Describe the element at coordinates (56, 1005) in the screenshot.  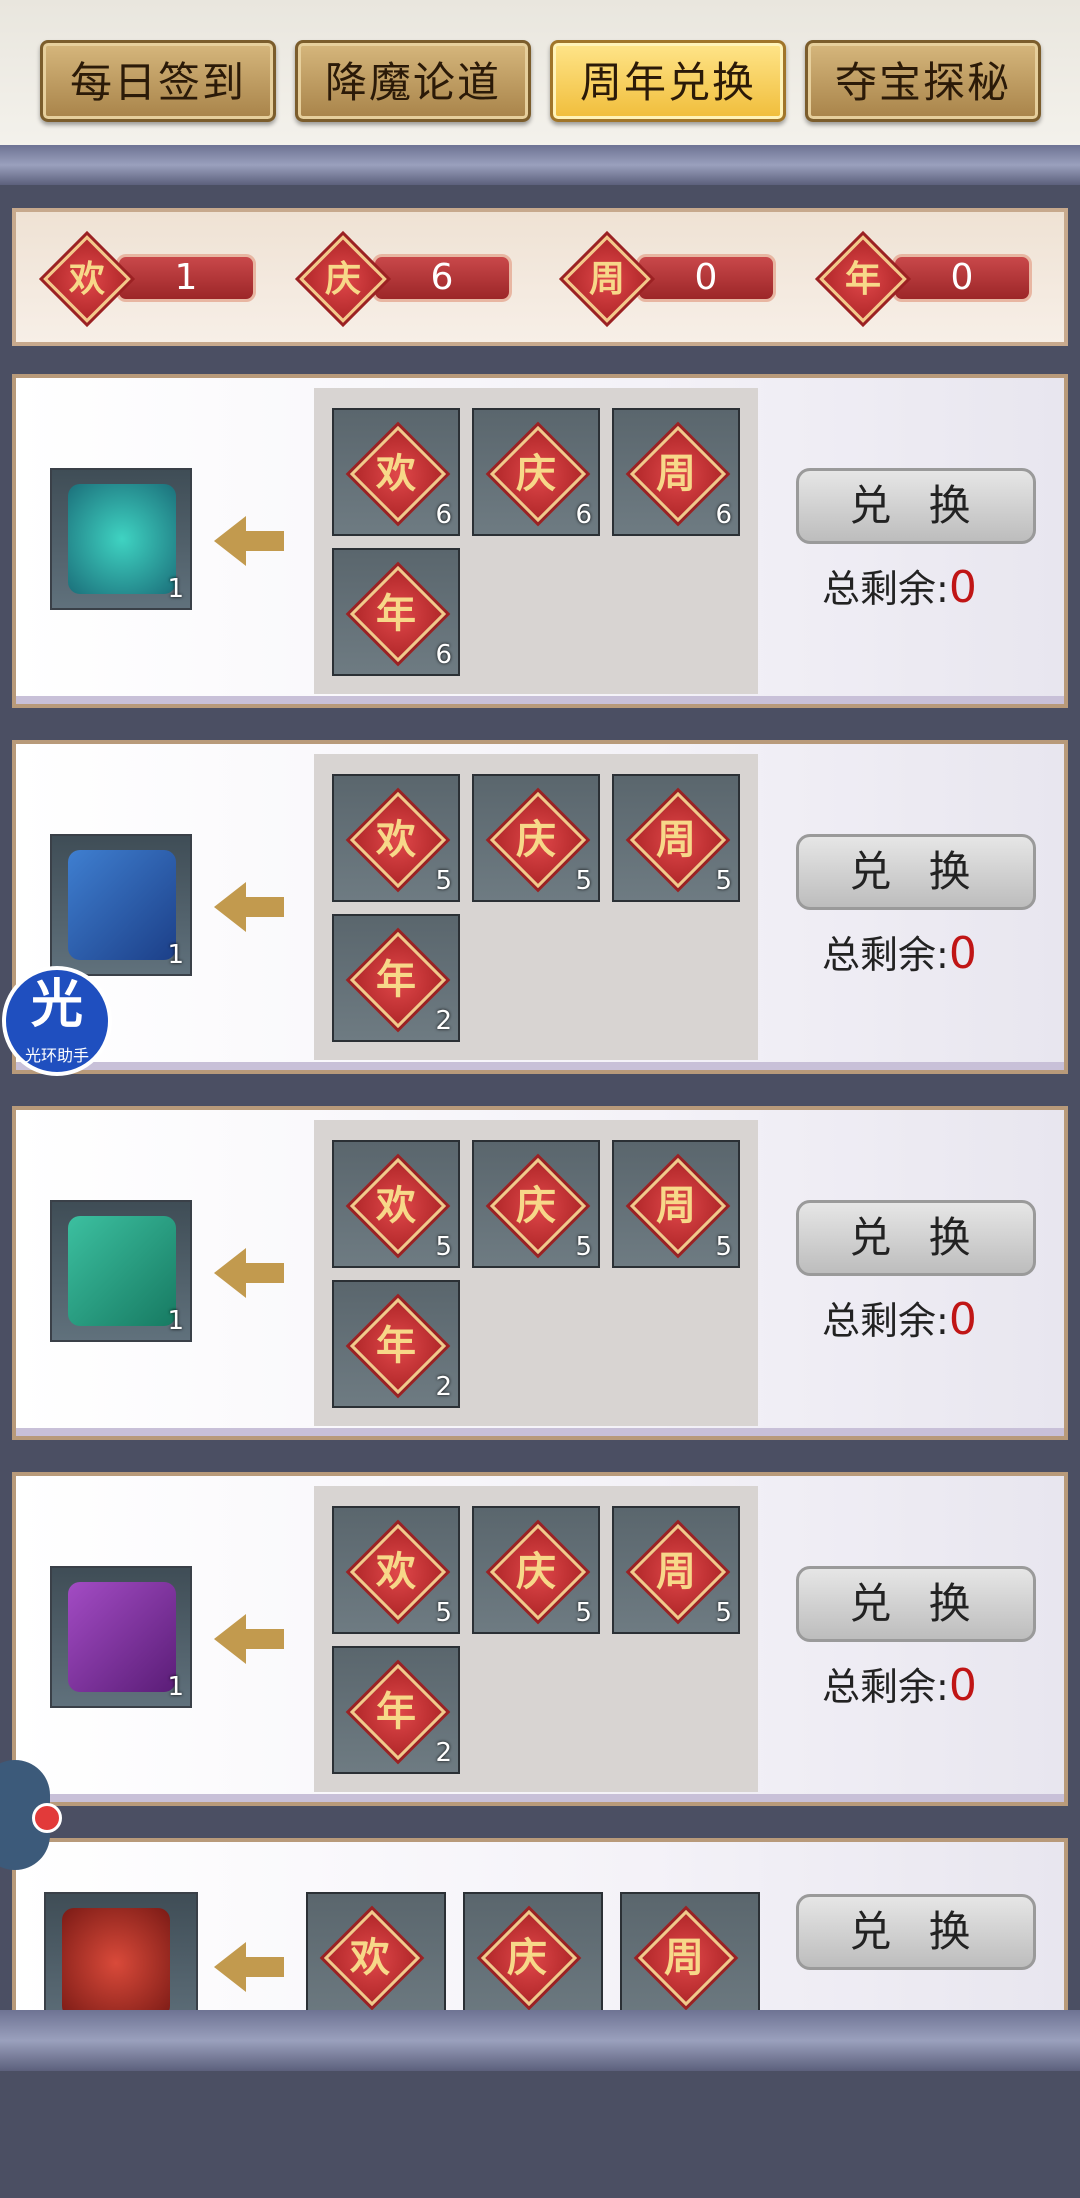
I see `helper-logo: 光` at that location.